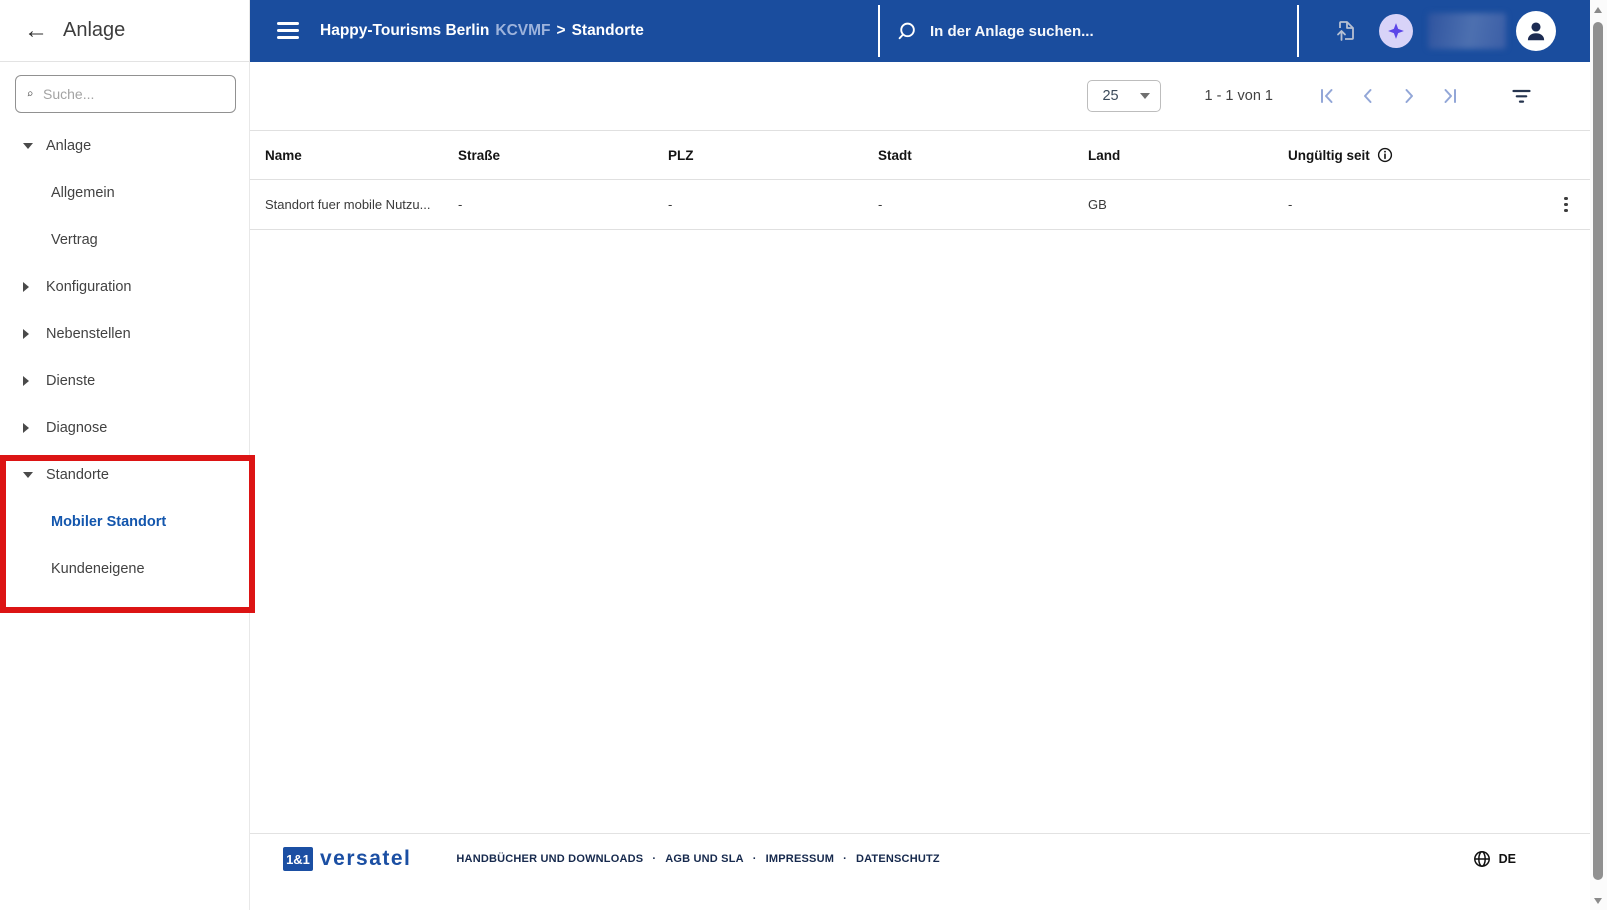 The image size is (1607, 910). Describe the element at coordinates (880, 204) in the screenshot. I see `cell-stadt: -` at that location.